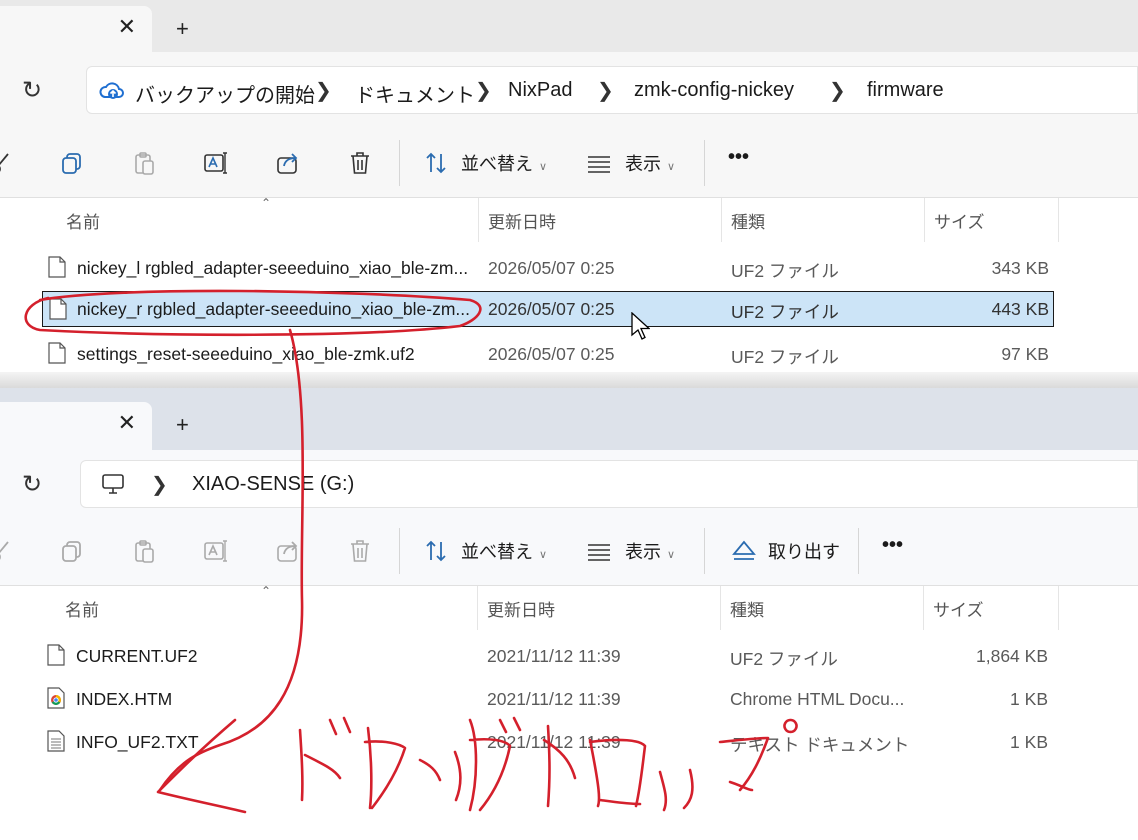  Describe the element at coordinates (609, 484) in the screenshot. I see `address-bar: ❯ XIAO-SENSE (G:)` at that location.